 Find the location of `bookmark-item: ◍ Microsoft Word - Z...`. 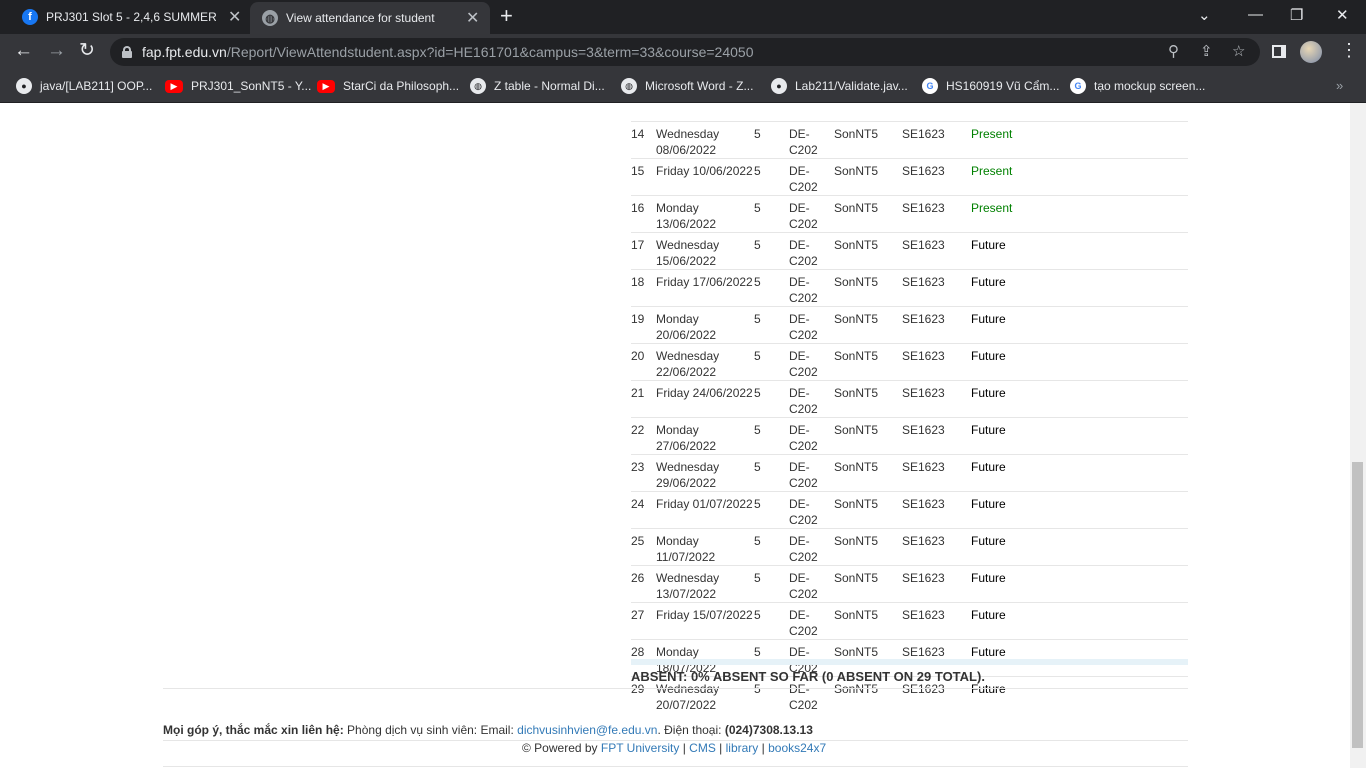

bookmark-item: ◍ Microsoft Word - Z... is located at coordinates (687, 86).